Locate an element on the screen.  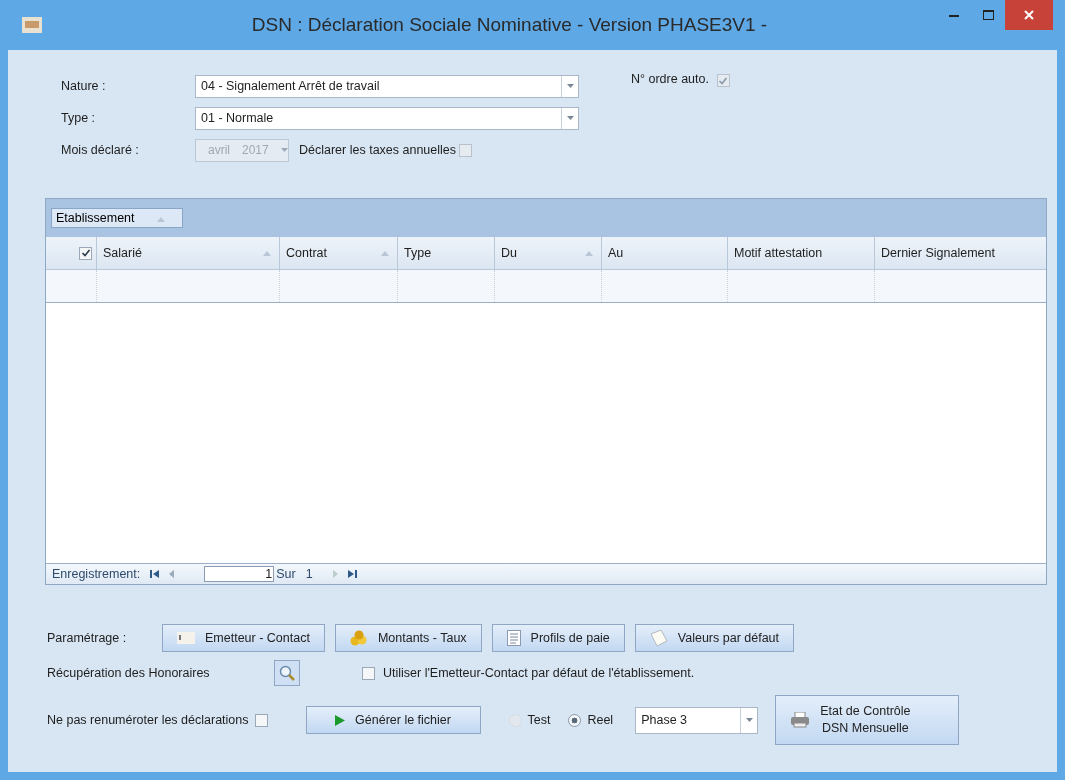
checkbox-label: Utiliser l'Emetteur-Contact par défaut de l'établissement. is located at coordinates (539, 673).